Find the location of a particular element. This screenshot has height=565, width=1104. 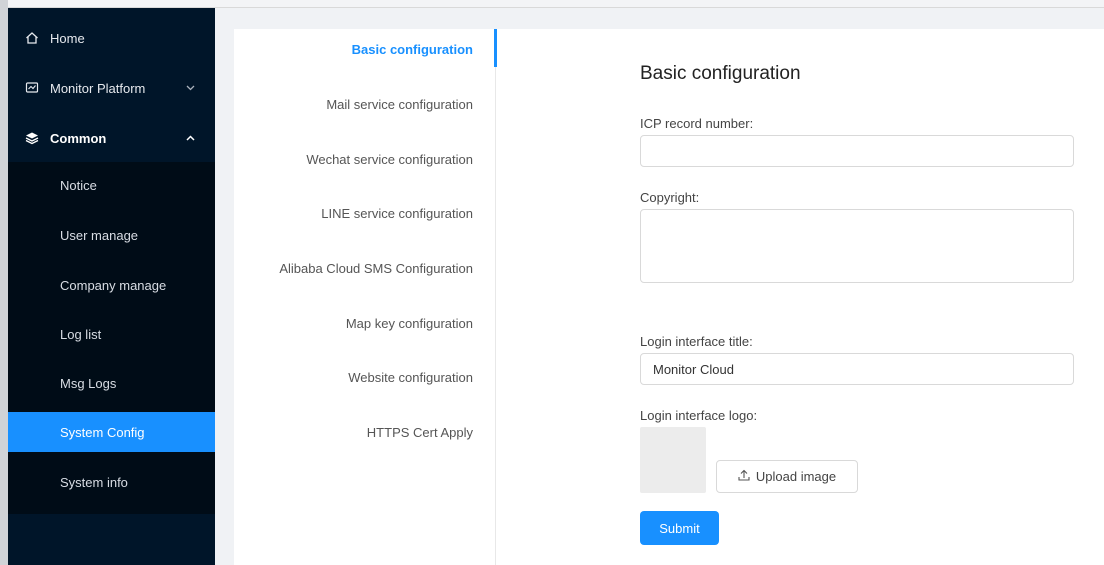

tab-alibaba-cloud-sms-configuration: Alibaba Cloud SMS Configuration is located at coordinates (376, 268).